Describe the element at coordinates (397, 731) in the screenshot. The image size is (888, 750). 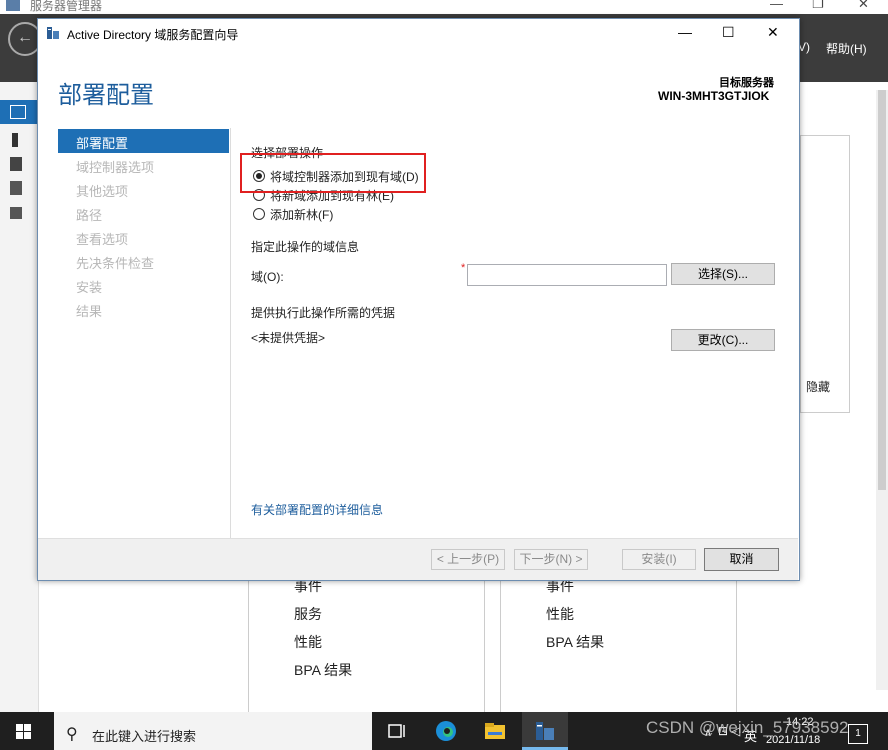
I see `task-view-icon` at that location.